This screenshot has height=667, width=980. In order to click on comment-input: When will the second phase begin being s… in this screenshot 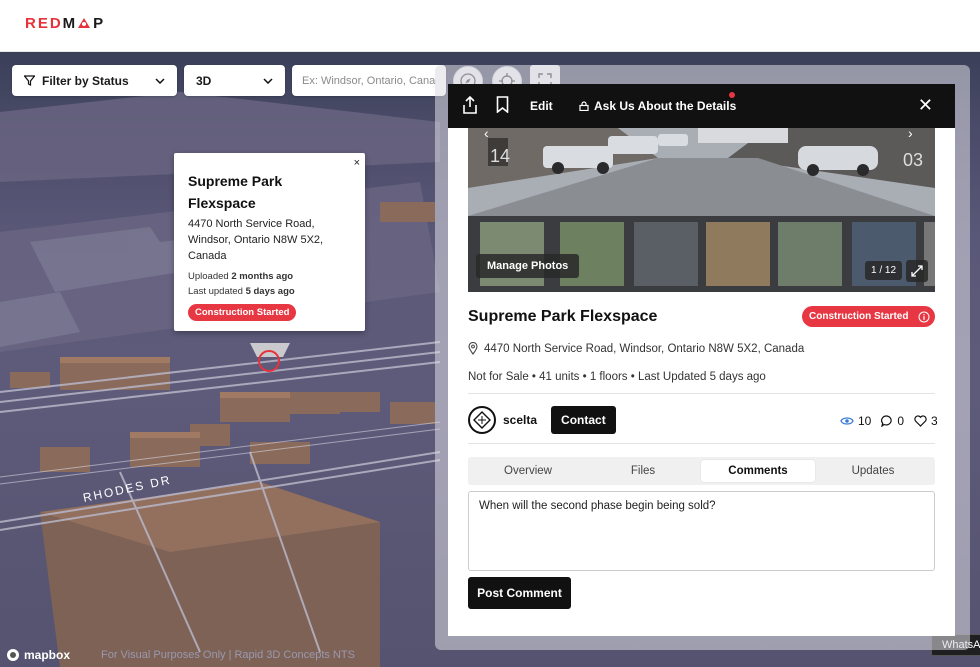, I will do `click(701, 531)`.